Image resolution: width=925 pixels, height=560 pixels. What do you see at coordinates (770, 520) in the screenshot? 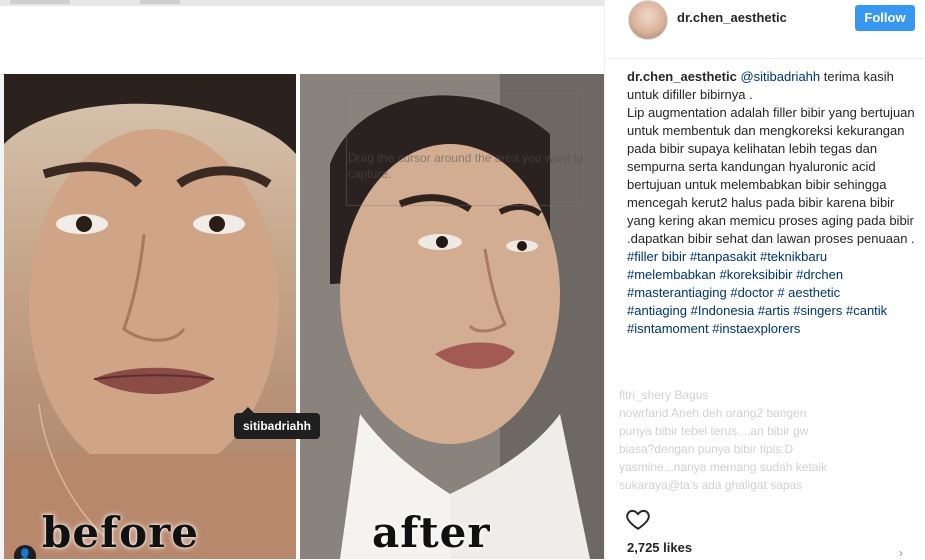
I see `post-actions` at bounding box center [770, 520].